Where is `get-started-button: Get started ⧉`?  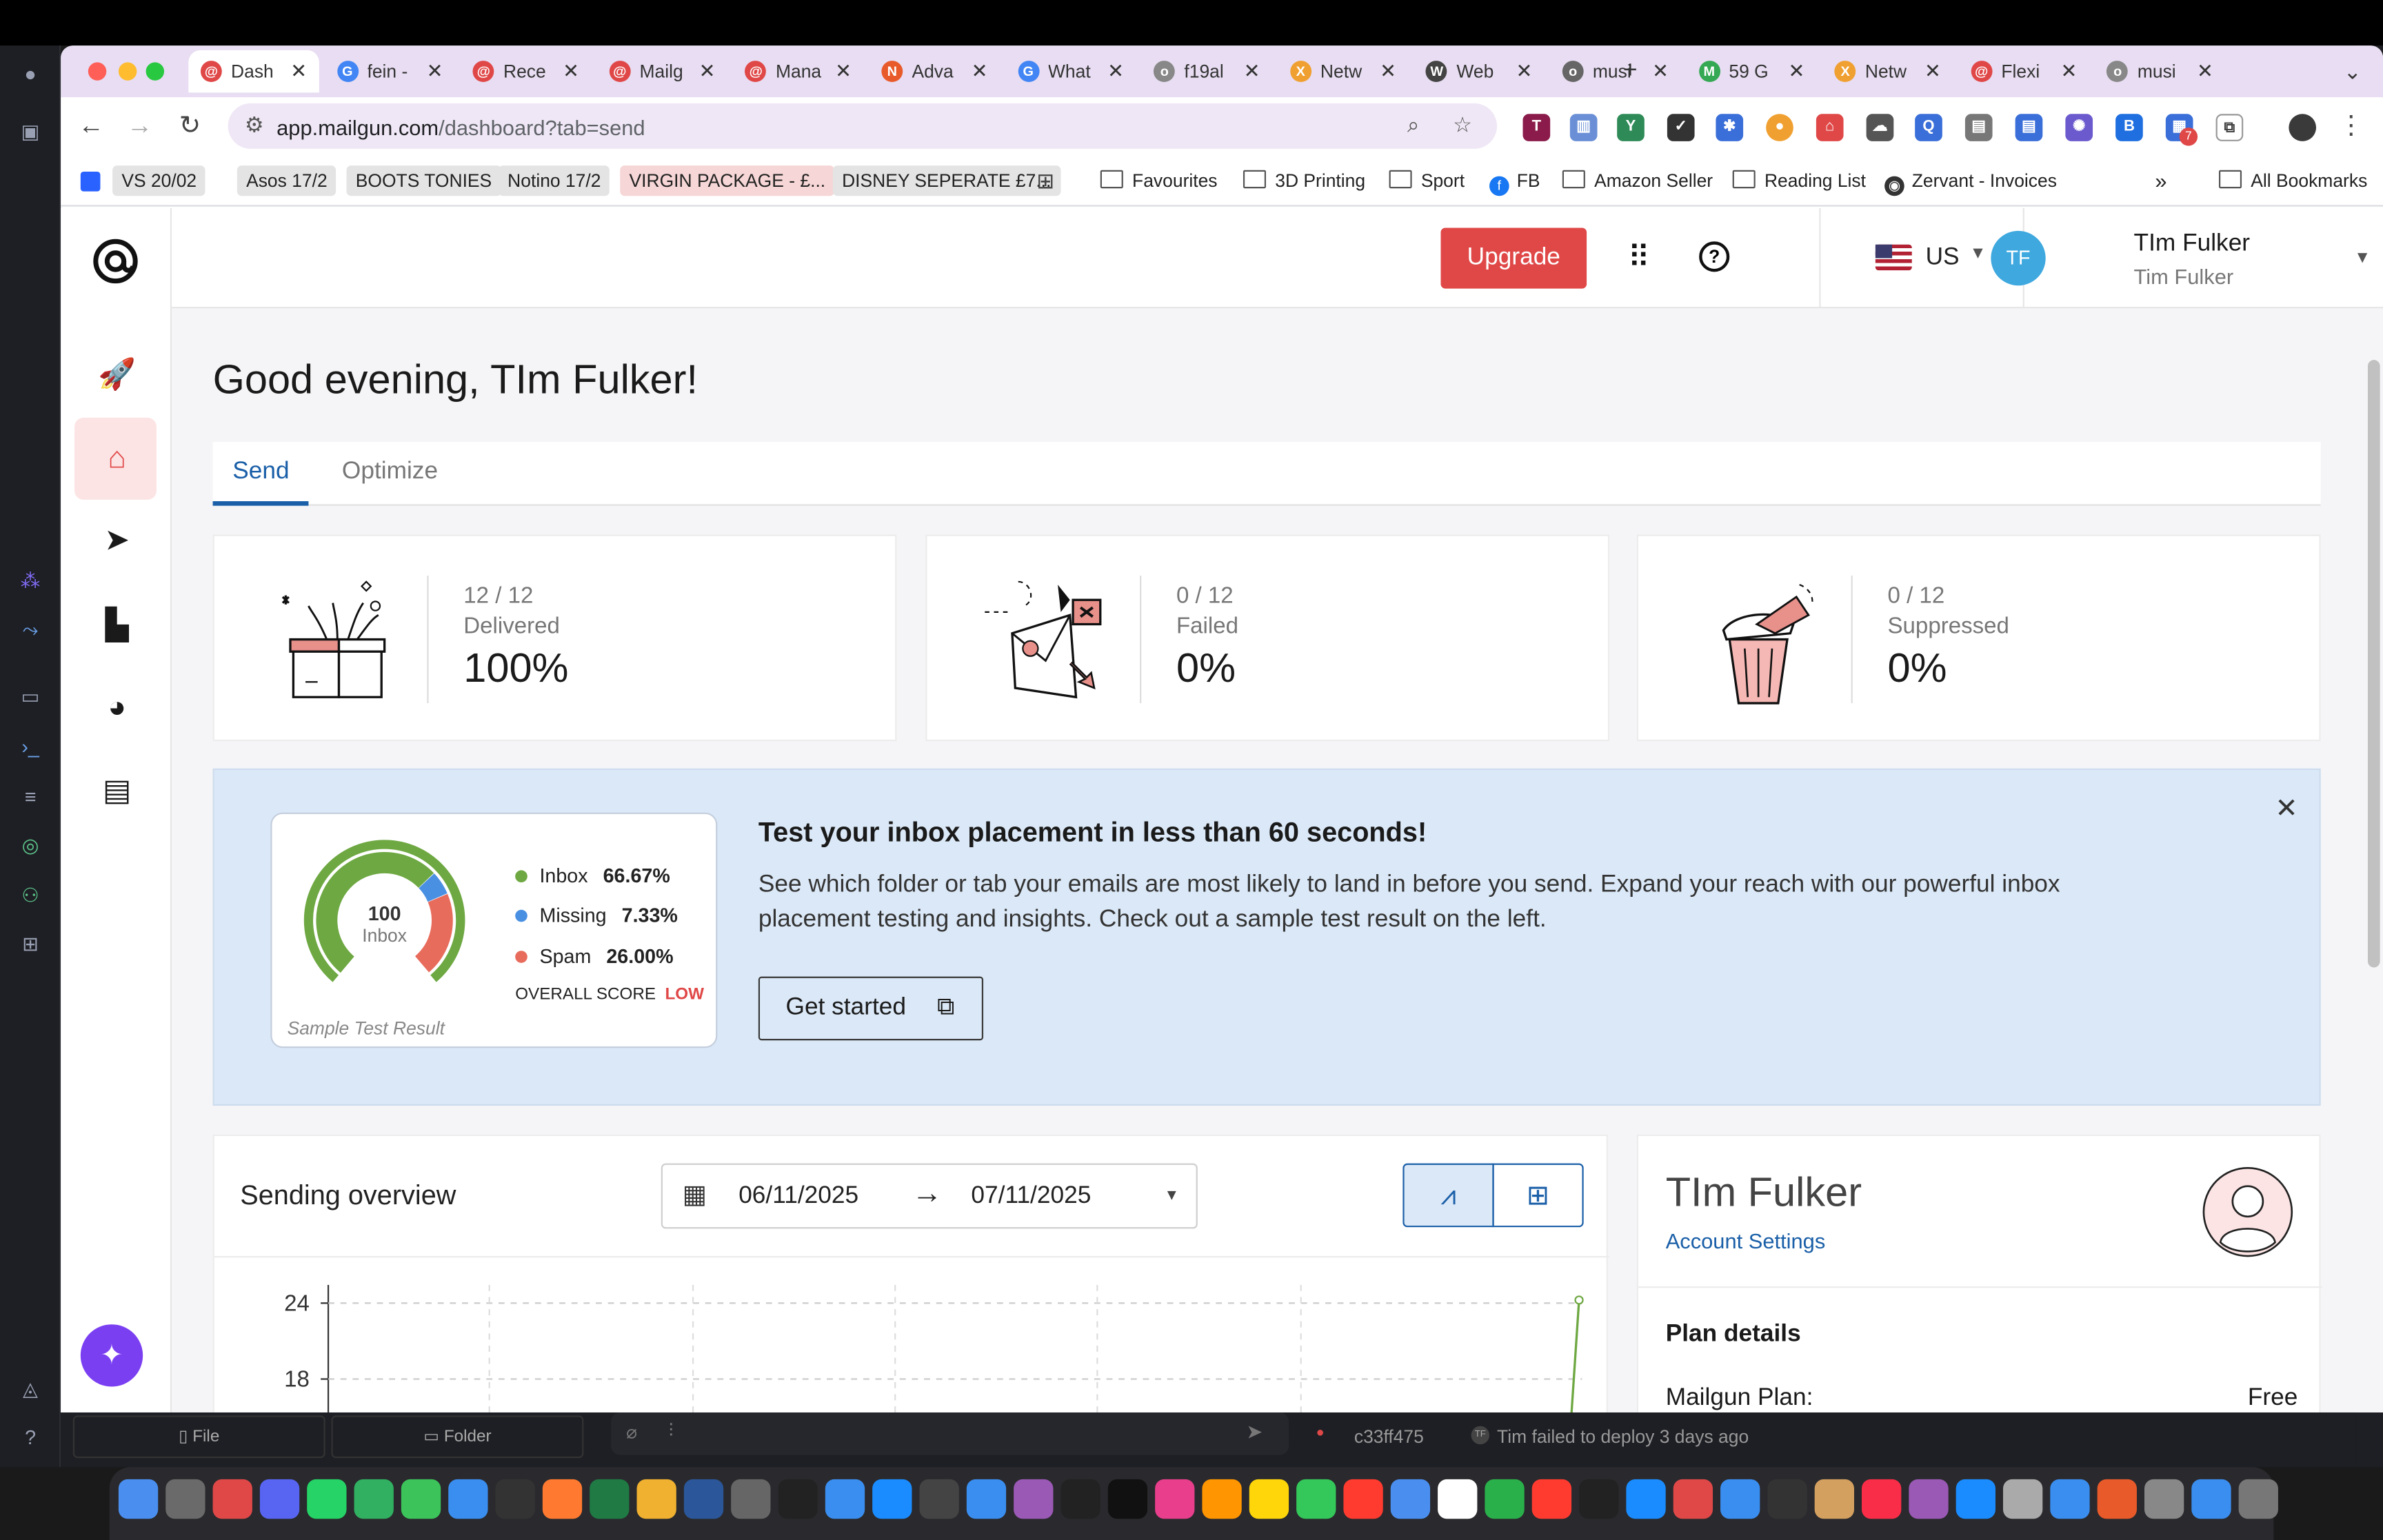 get-started-button: Get started ⧉ is located at coordinates (871, 1009).